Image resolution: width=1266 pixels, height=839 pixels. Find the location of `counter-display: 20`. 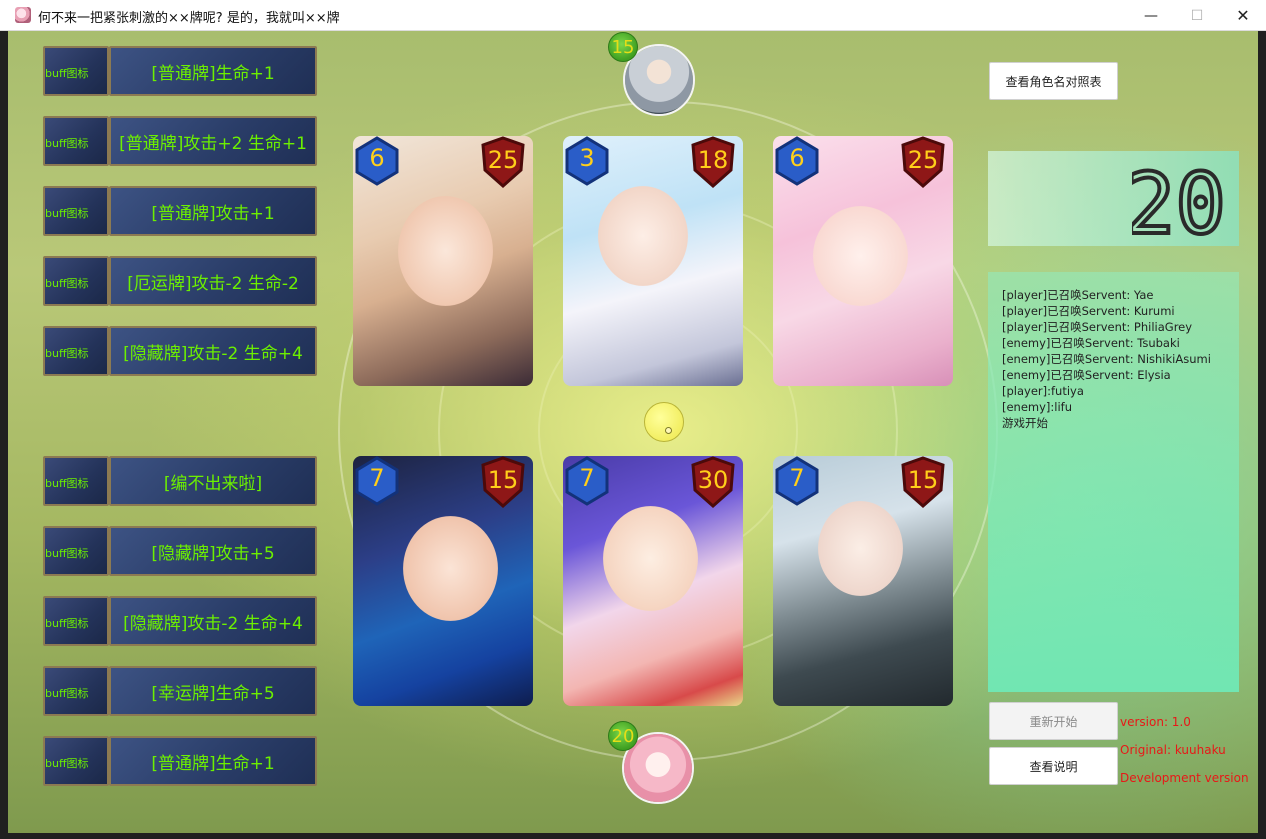

counter-display: 20 is located at coordinates (1179, 199).